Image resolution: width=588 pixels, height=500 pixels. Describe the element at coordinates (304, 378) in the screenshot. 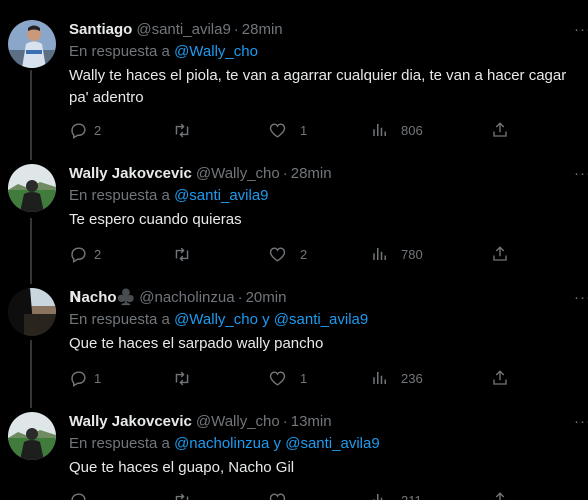

I see `like-count: 1` at that location.